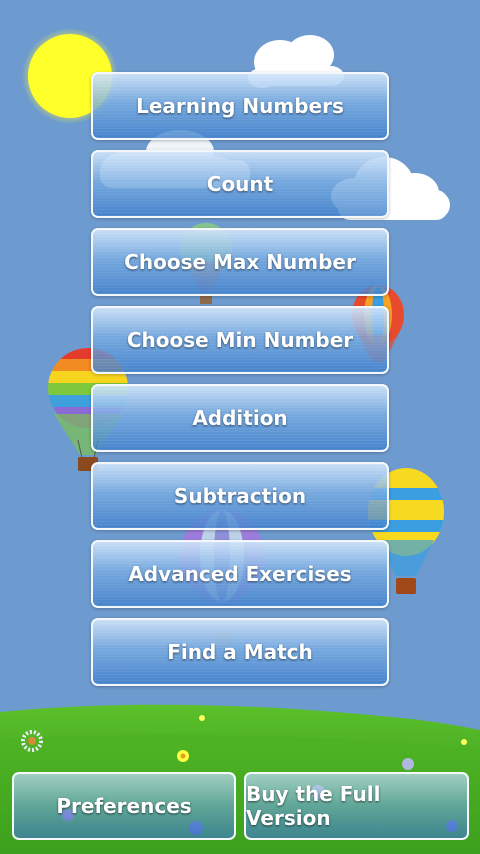 This screenshot has width=480, height=854. What do you see at coordinates (240, 496) in the screenshot?
I see `subtraction-button: Subtraction` at bounding box center [240, 496].